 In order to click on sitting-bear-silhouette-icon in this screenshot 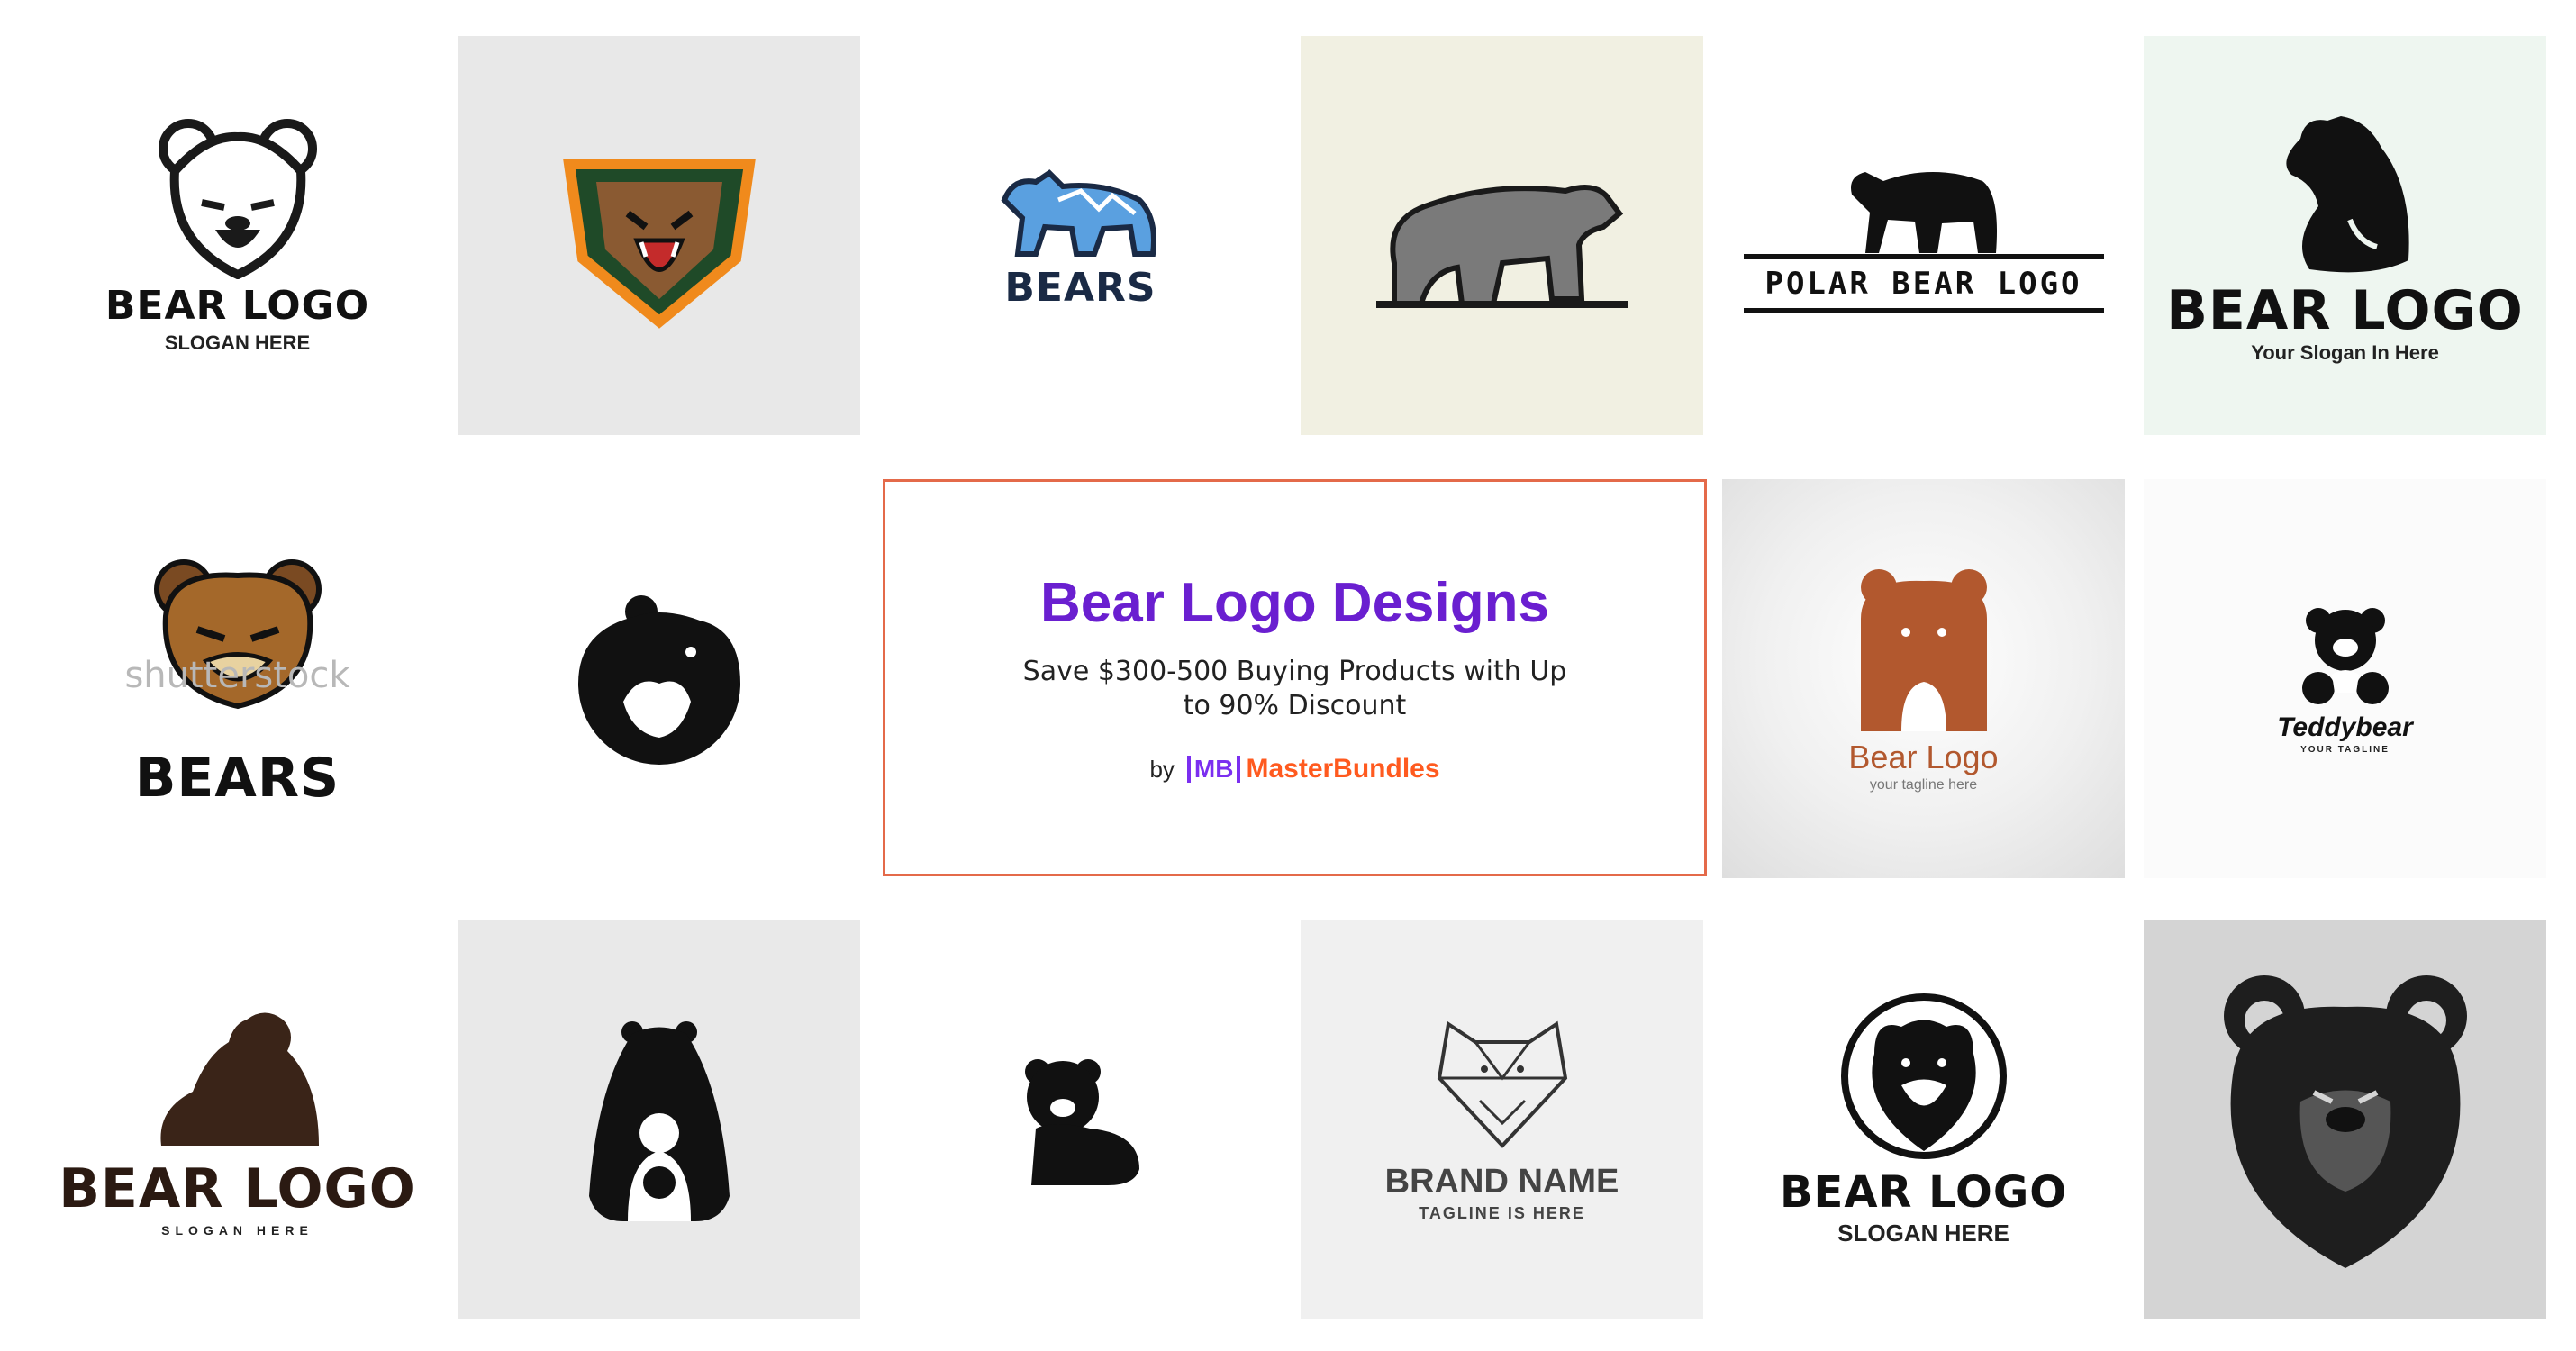, I will do `click(2347, 193)`.